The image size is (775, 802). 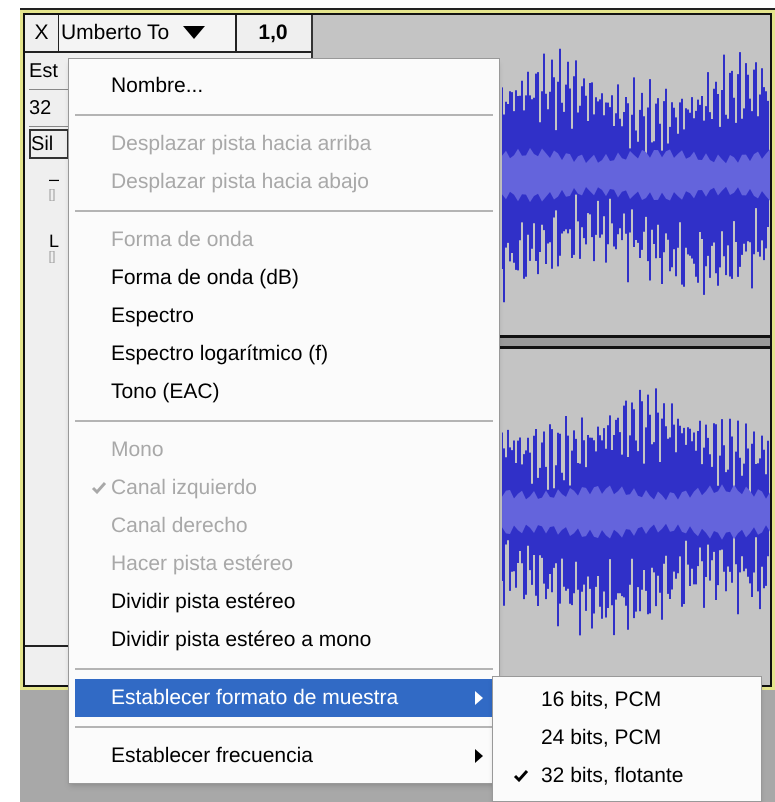 What do you see at coordinates (627, 776) in the screenshot?
I see `submenu-item: 32 bits, flotante` at bounding box center [627, 776].